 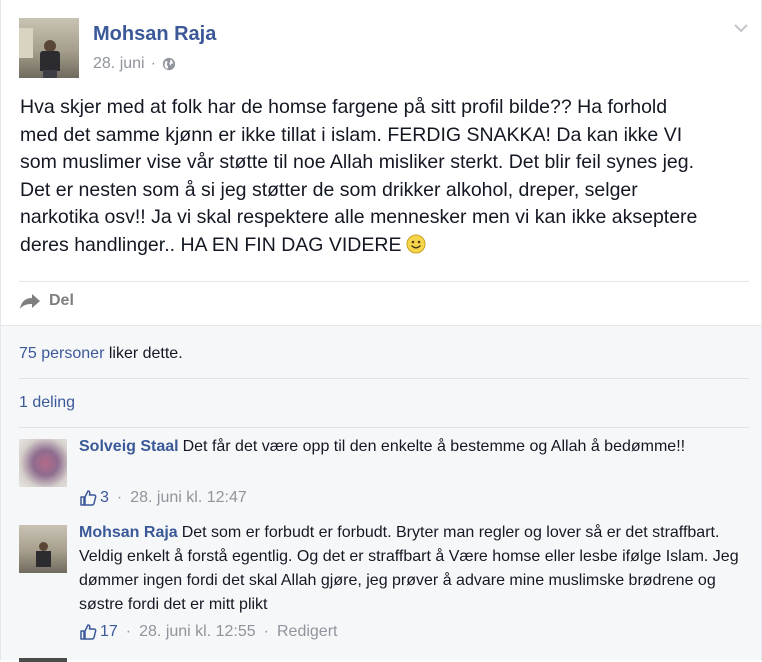 I want to click on comment-like-count: 3, so click(x=94, y=498).